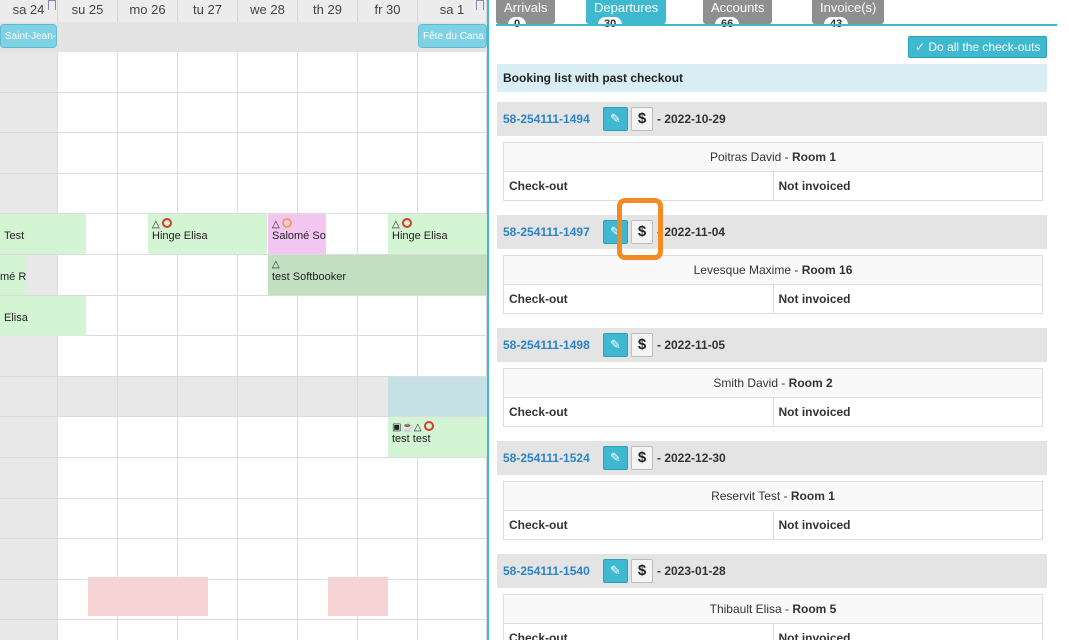  I want to click on checkout-all-button: ✓ Do all the check-outs, so click(978, 47).